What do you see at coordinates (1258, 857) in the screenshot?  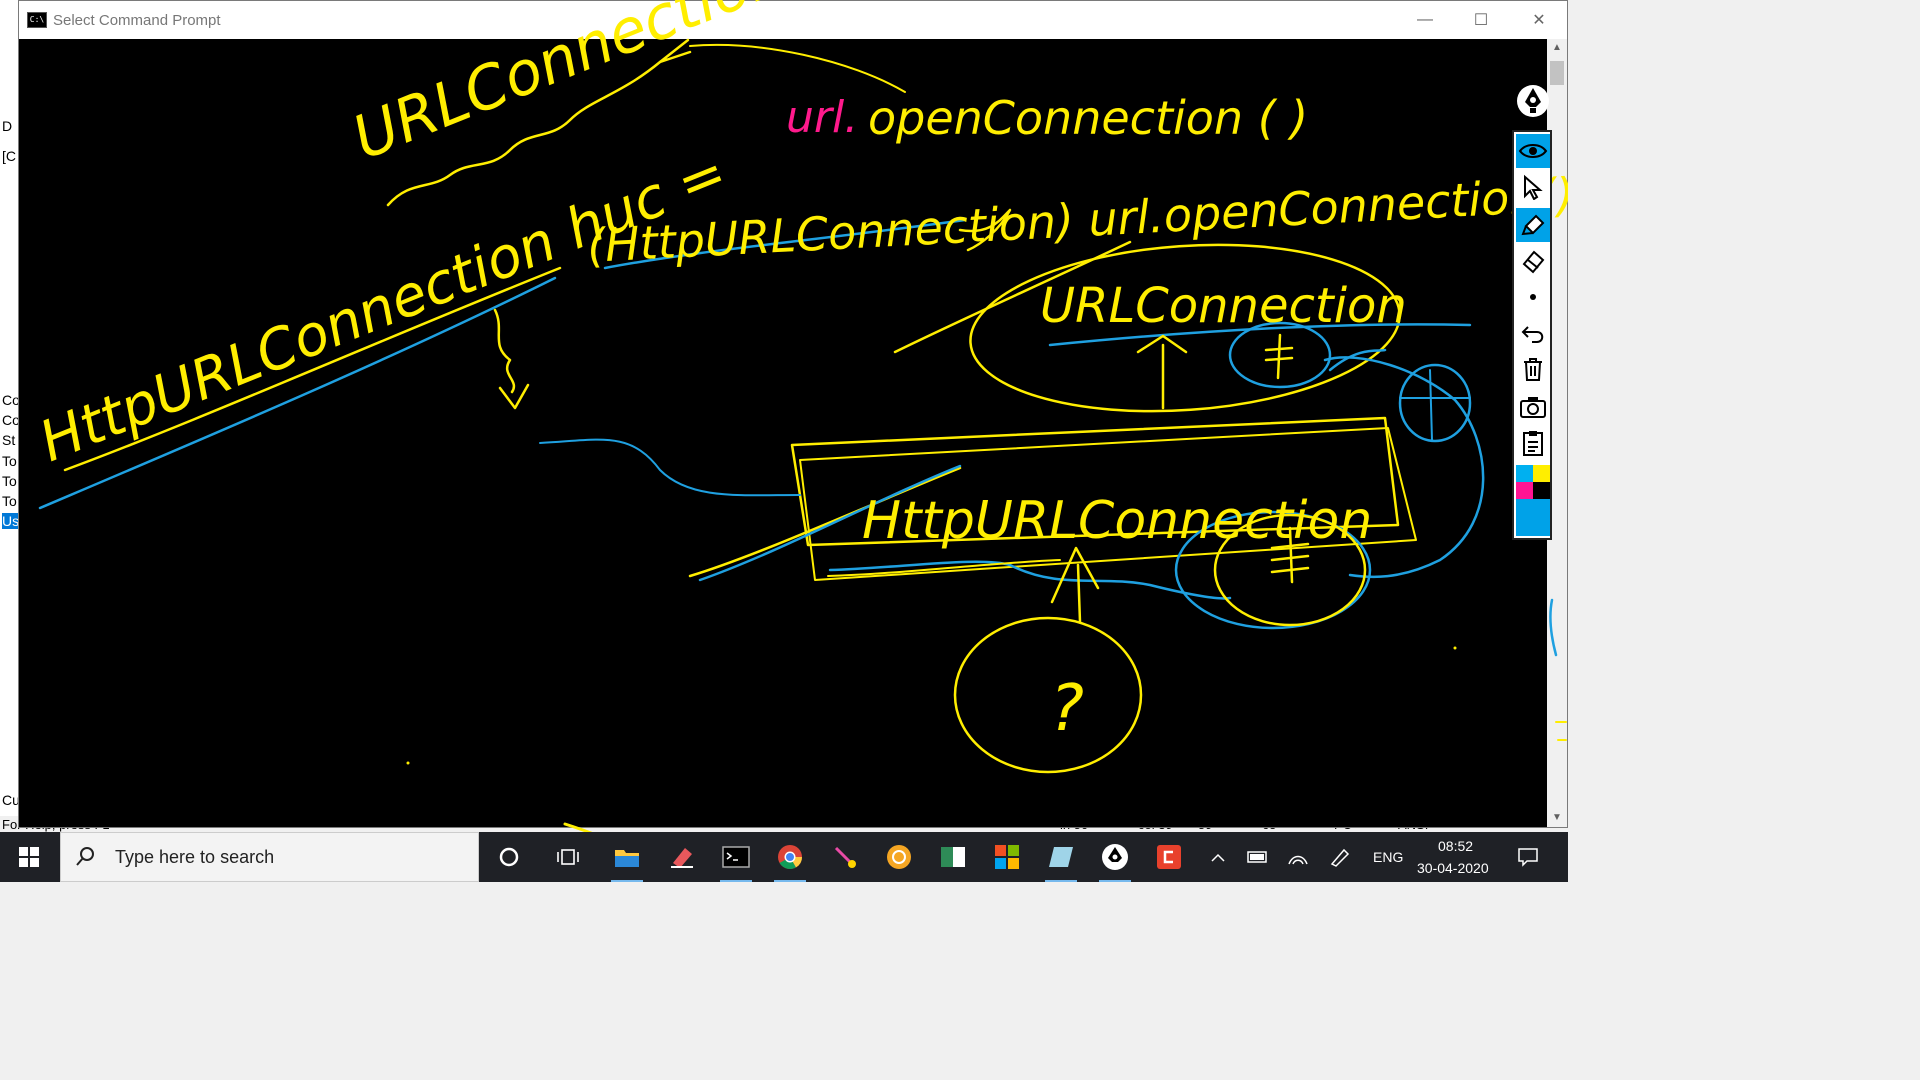 I see `battery-icon` at bounding box center [1258, 857].